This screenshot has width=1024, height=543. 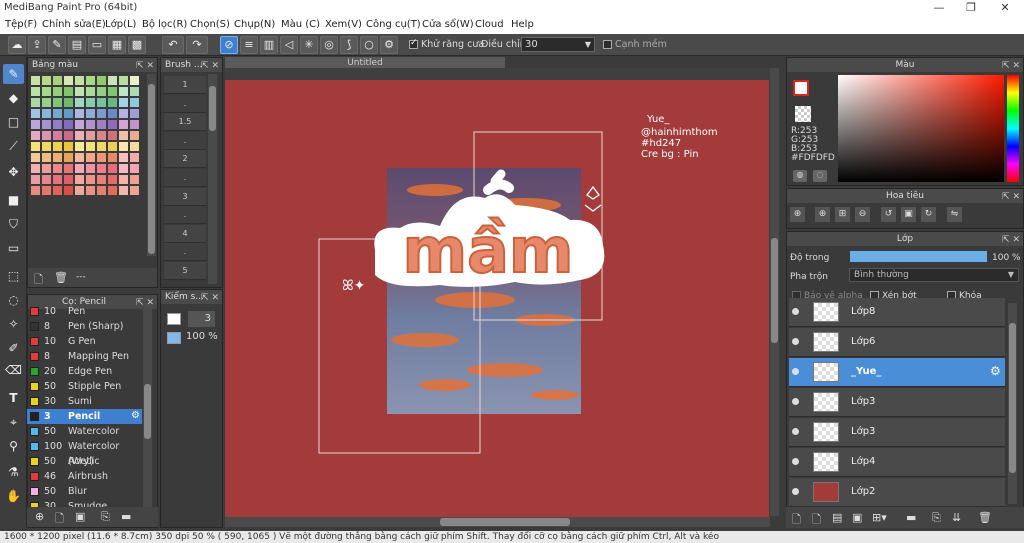 What do you see at coordinates (908, 214) in the screenshot?
I see `fit-icon: ▣` at bounding box center [908, 214].